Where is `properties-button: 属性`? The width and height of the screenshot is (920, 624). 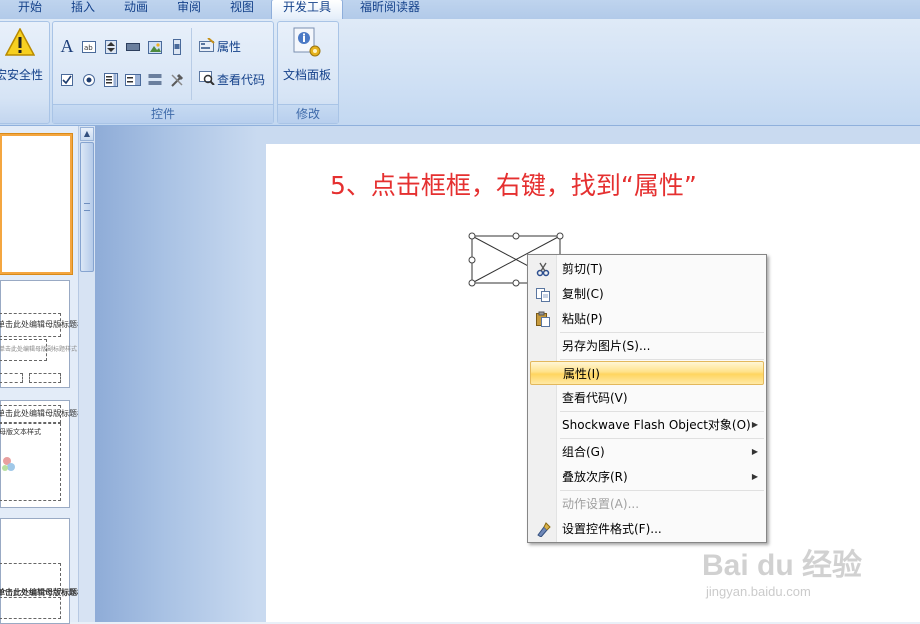
properties-button: 属性 is located at coordinates (234, 46).